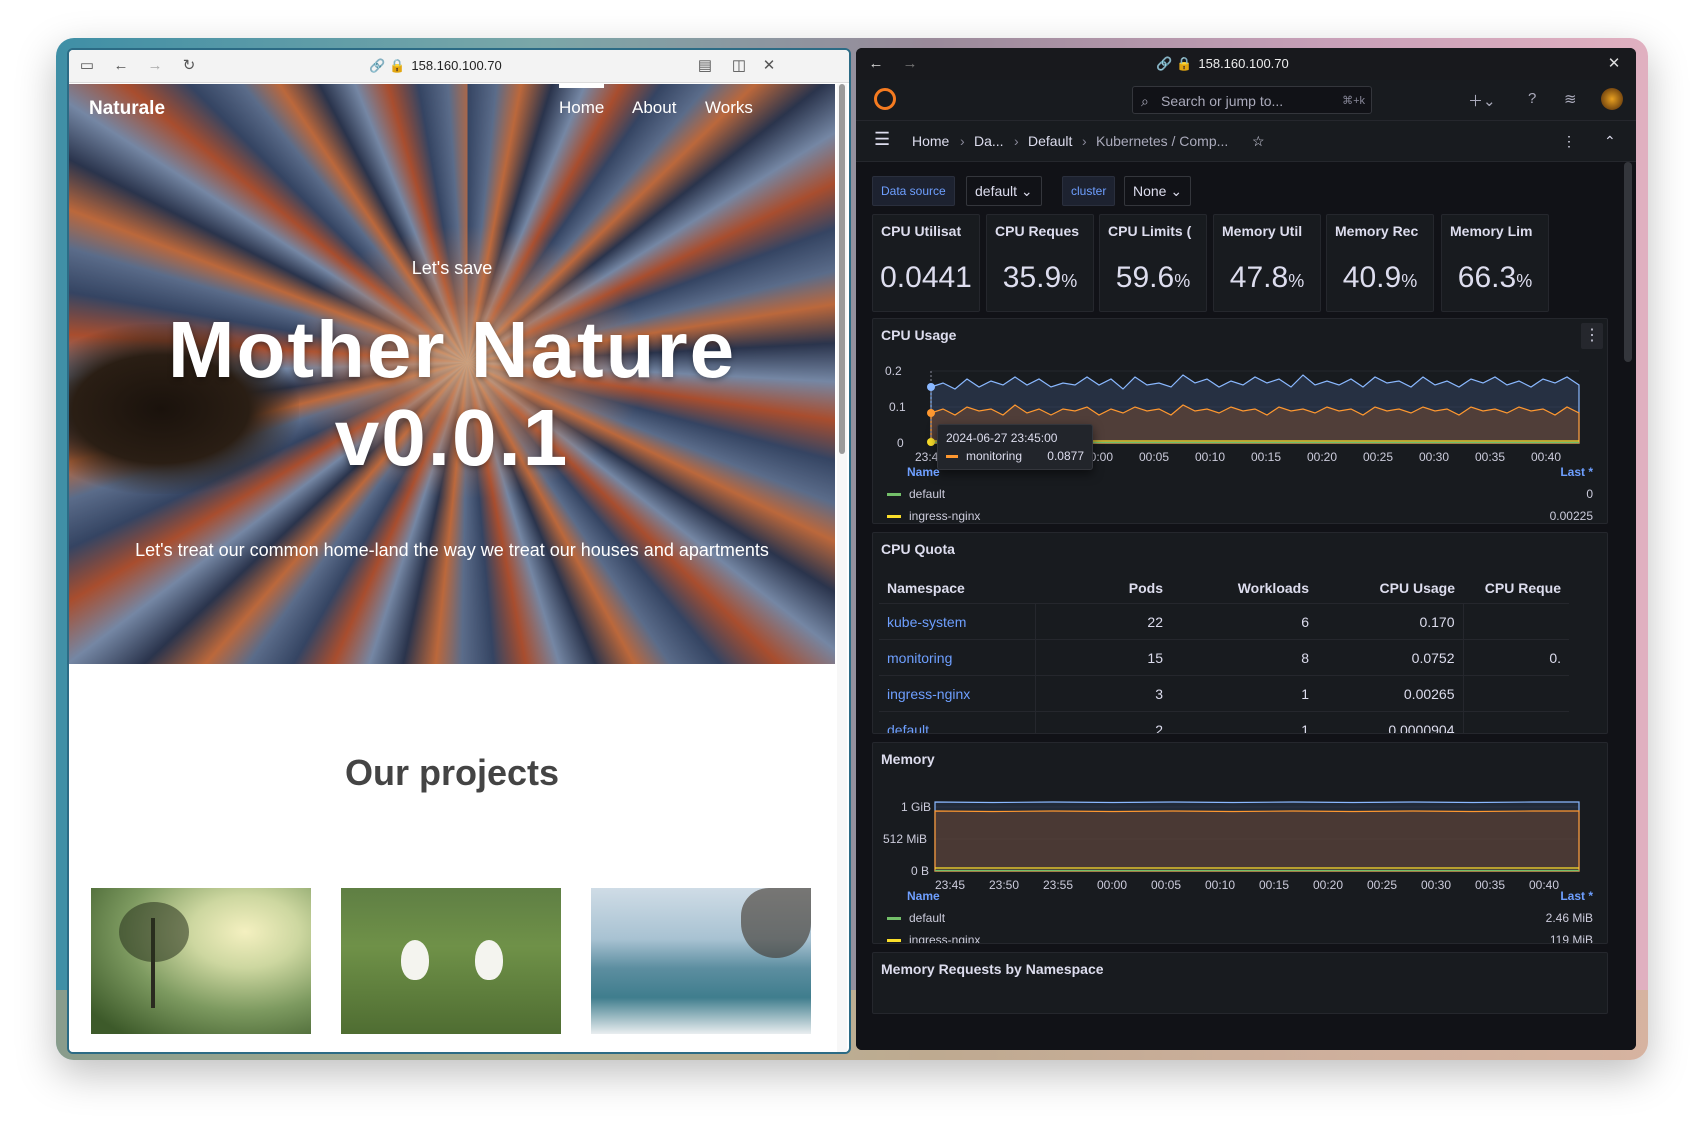 This screenshot has height=1135, width=1703. What do you see at coordinates (908, 759) in the screenshot?
I see `panel-title: Memory` at bounding box center [908, 759].